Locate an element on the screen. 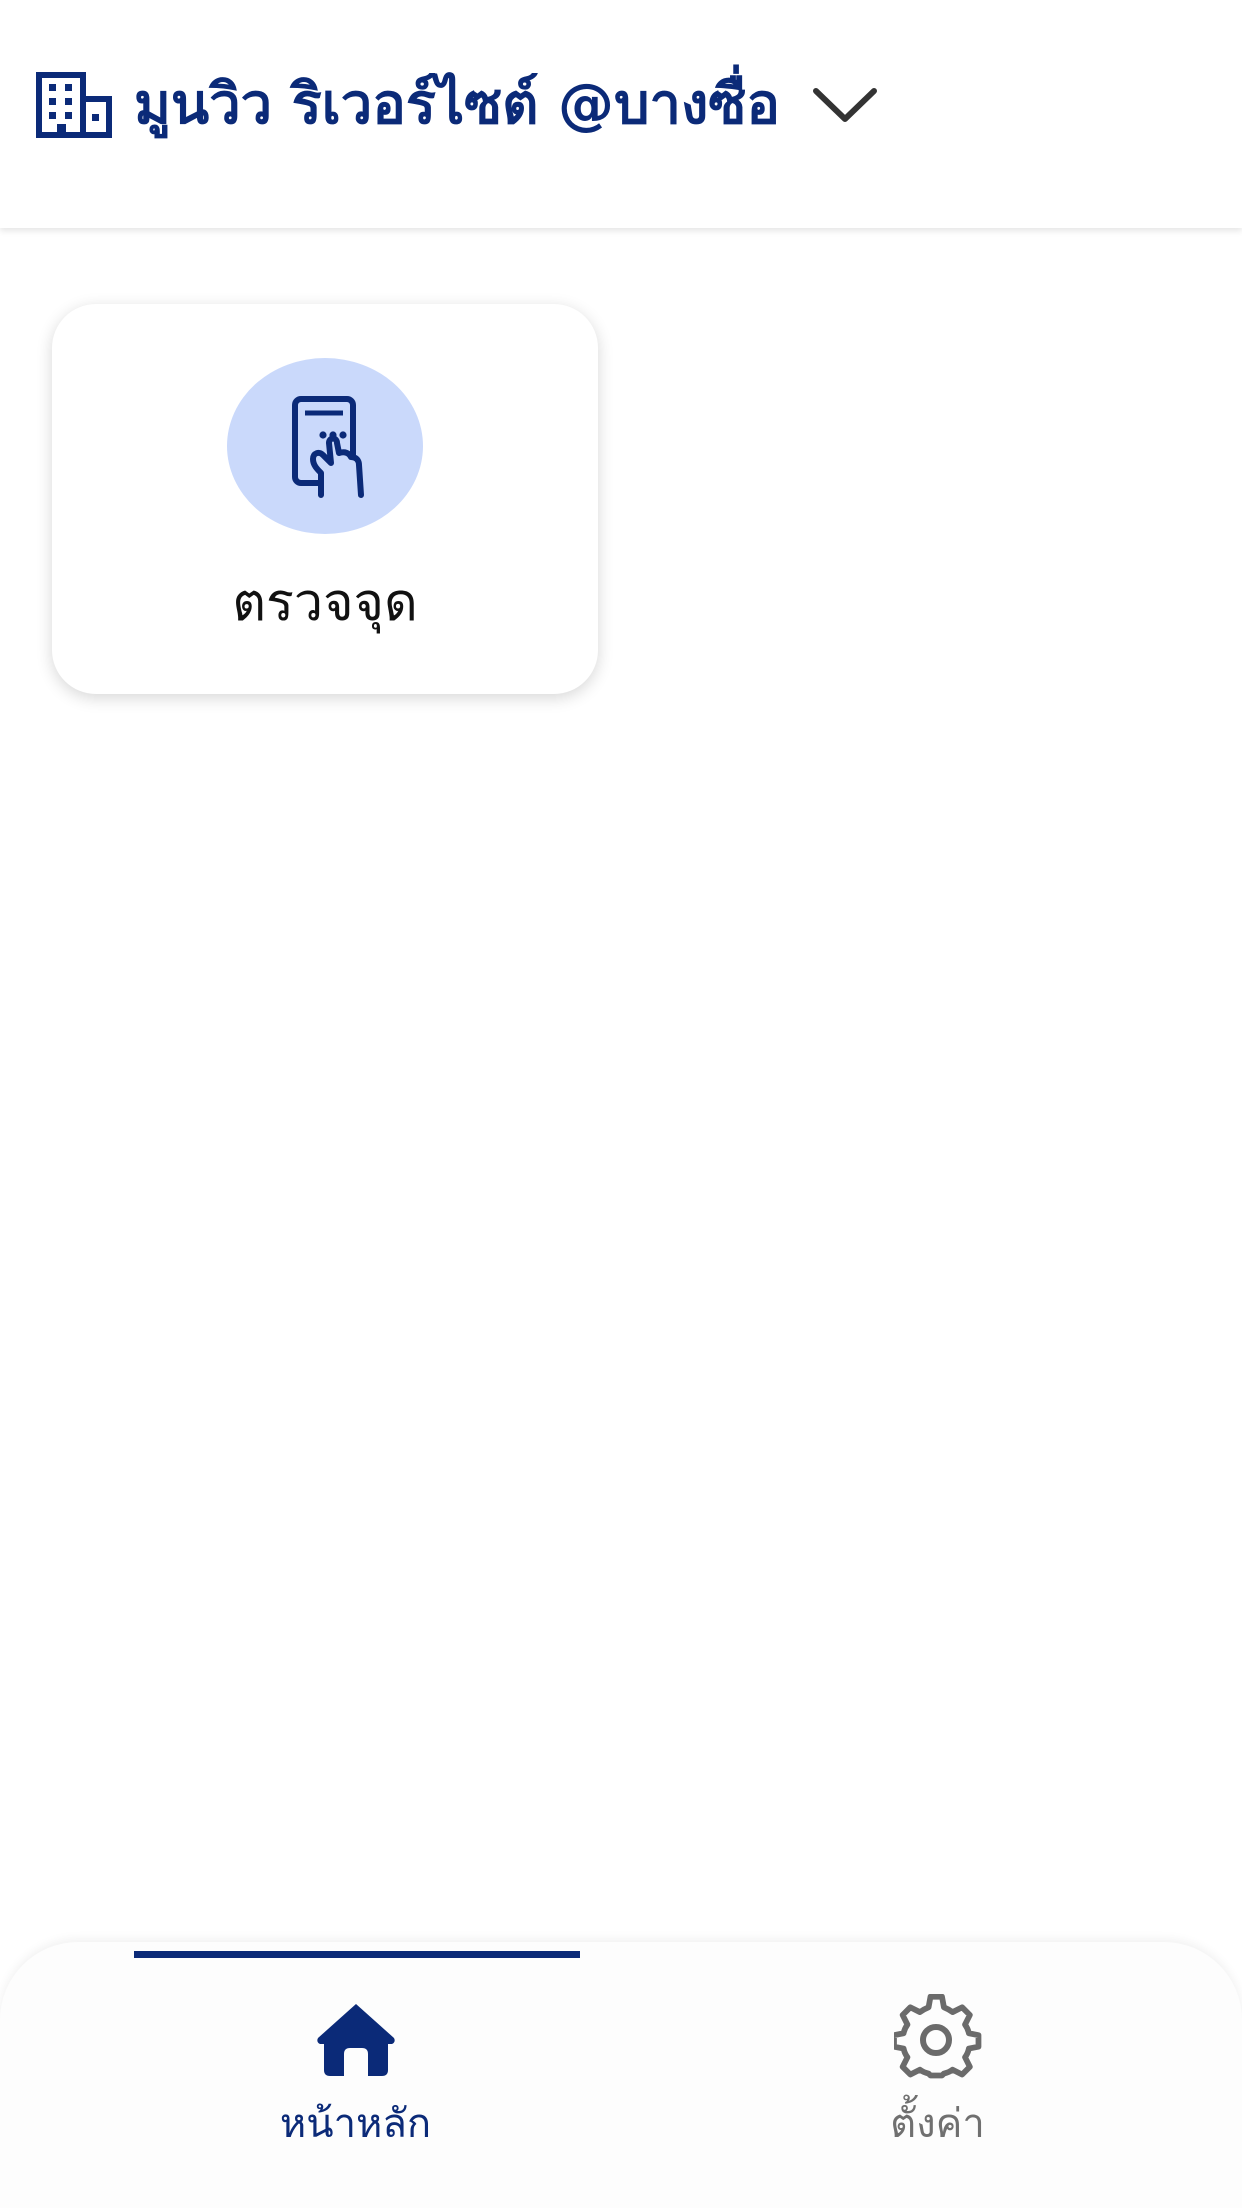 The image size is (1242, 2208). project-name: มูนวิว ริเวอร์ไซต์ @บางซื่อ is located at coordinates (457, 104).